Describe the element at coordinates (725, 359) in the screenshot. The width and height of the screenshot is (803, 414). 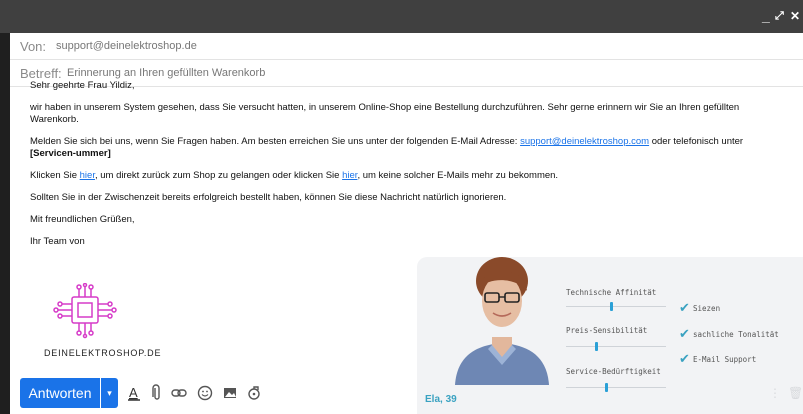
I see `persona-trait-email-support: E-Mail Support` at that location.